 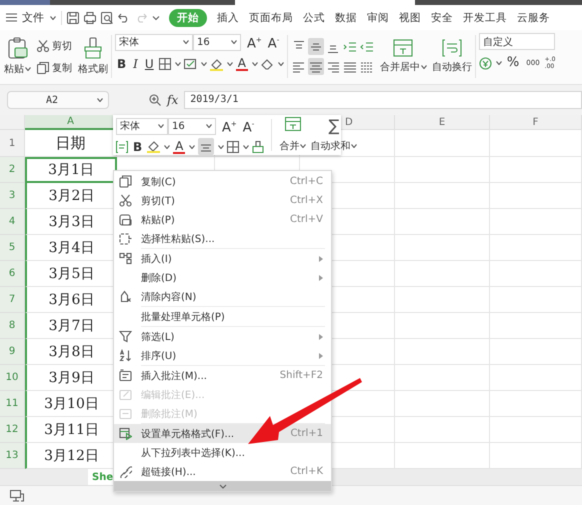 I want to click on dropdown-icon, so click(x=156, y=17).